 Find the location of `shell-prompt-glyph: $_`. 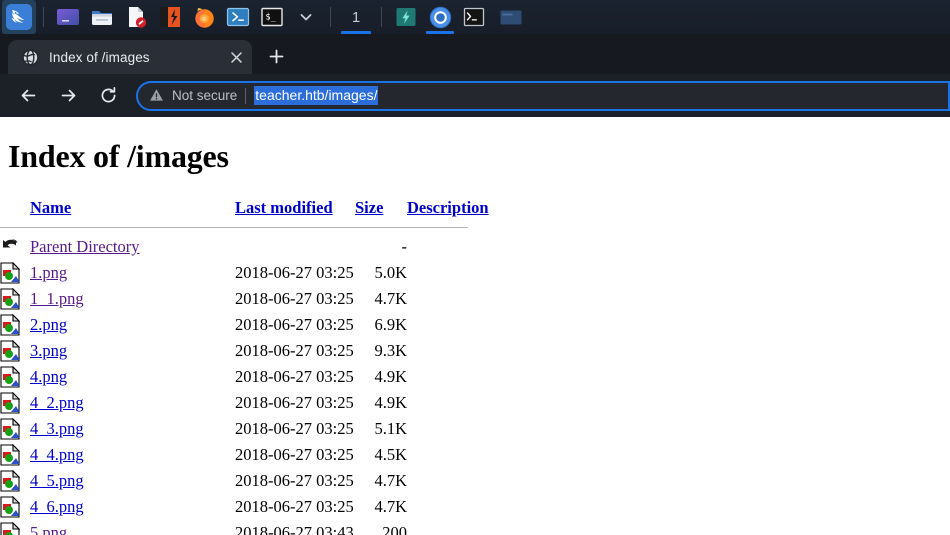

shell-prompt-glyph: $_ is located at coordinates (272, 17).